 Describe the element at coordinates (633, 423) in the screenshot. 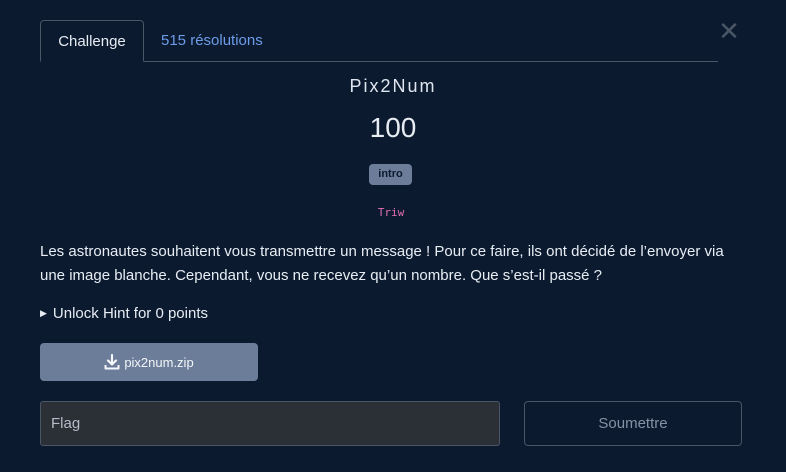

I see `submit-button: Soumettre` at that location.